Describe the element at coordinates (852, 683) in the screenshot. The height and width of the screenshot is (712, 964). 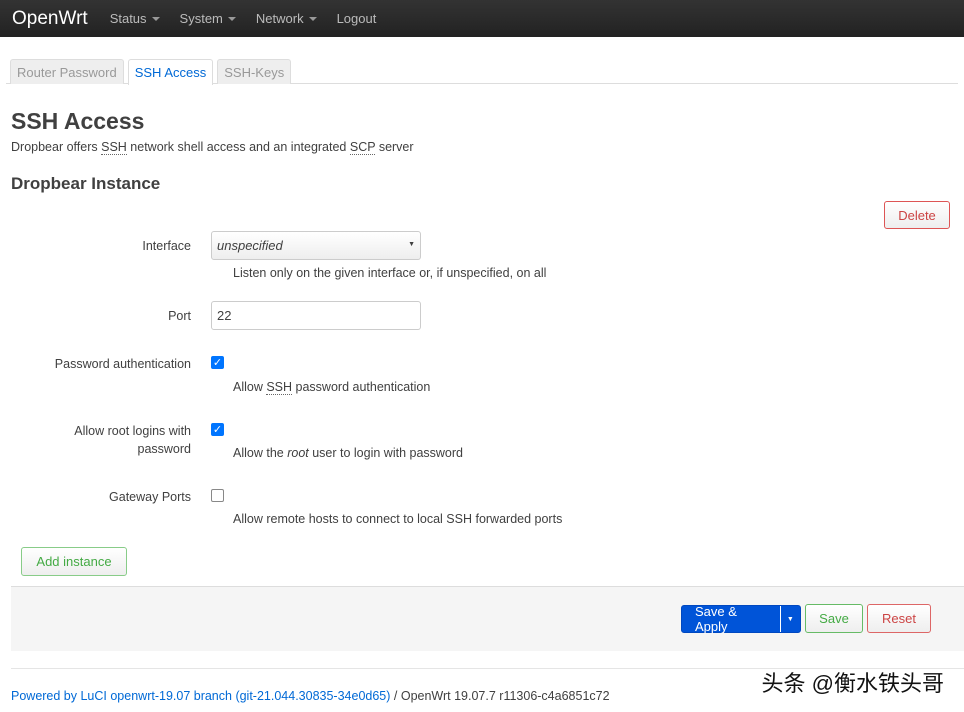
I see `watermark: 头条 @衡水铁头哥` at that location.